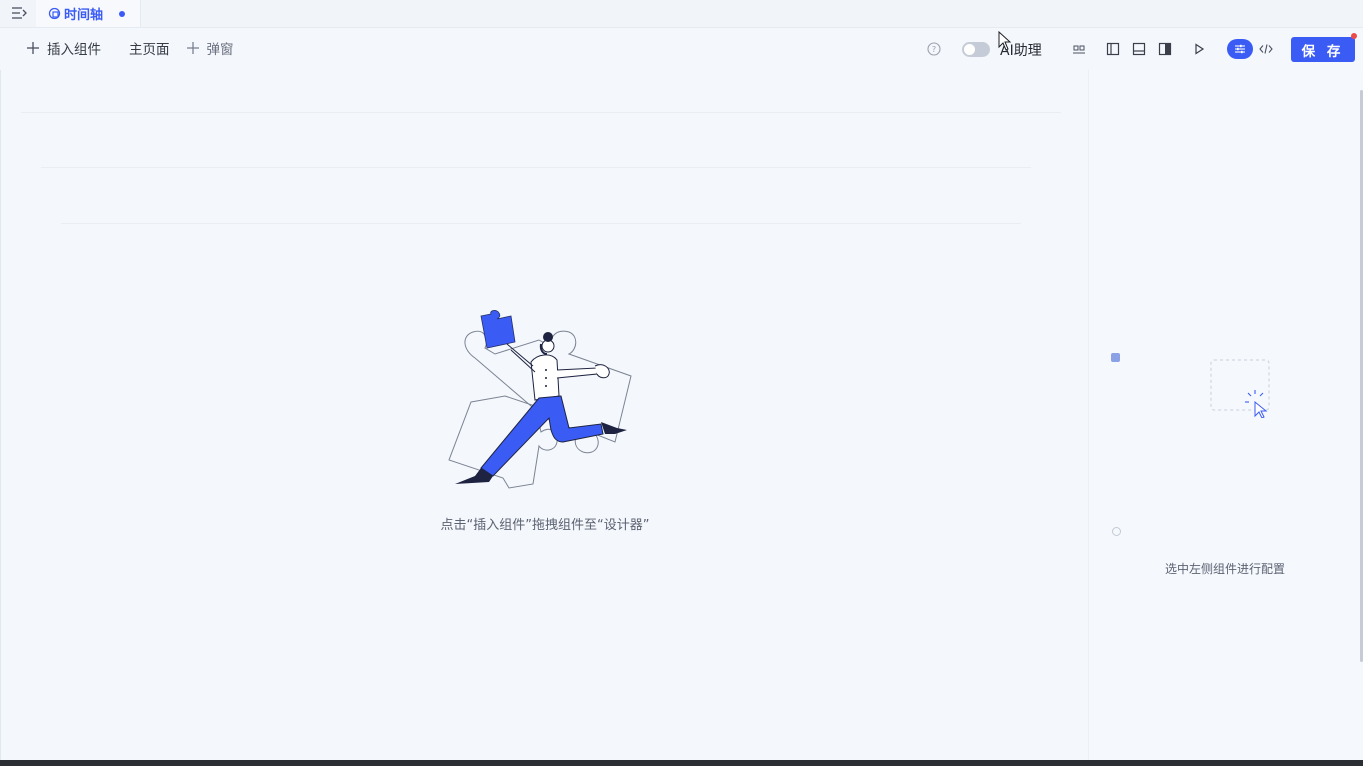 The image size is (1363, 766). I want to click on tab-timeline: 时间轴, so click(88, 13).